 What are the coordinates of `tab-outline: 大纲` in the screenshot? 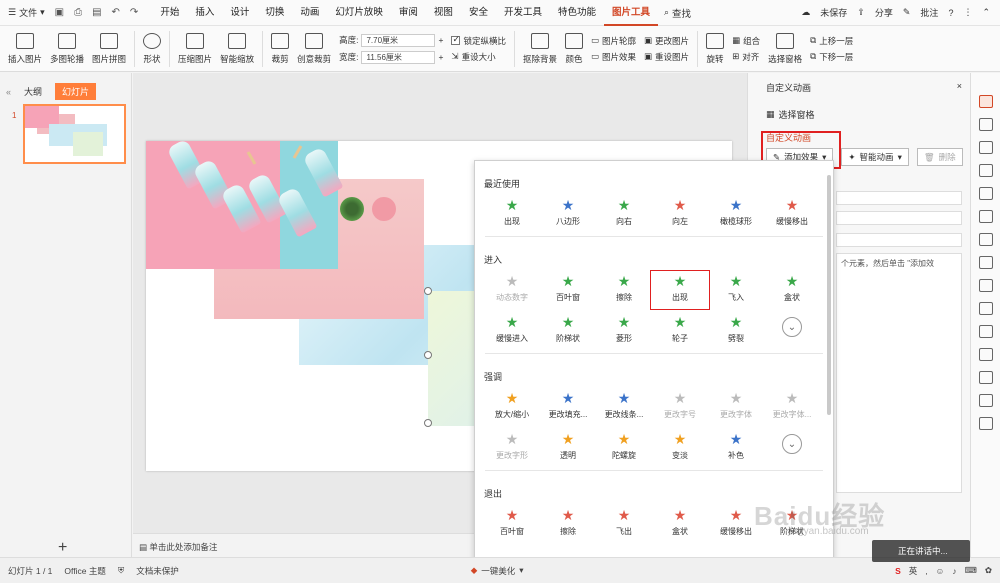 It's located at (33, 91).